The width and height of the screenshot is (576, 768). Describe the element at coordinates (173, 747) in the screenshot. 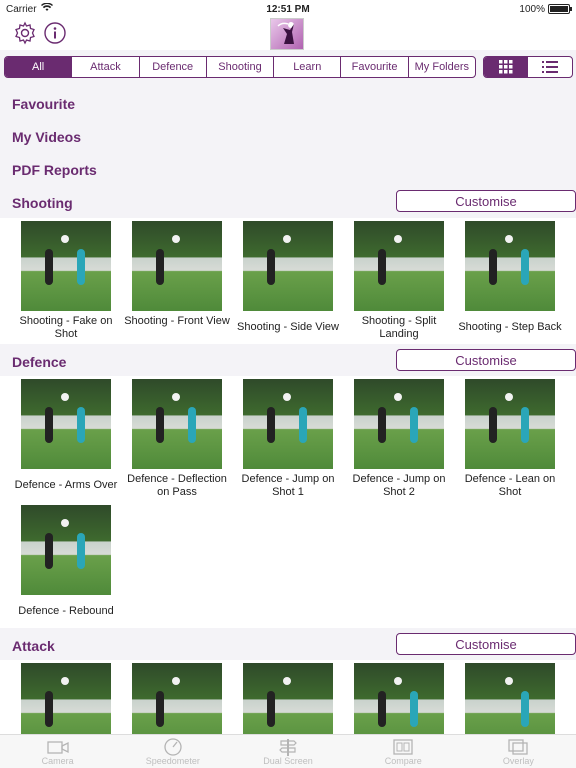

I see `speedometer-icon` at that location.